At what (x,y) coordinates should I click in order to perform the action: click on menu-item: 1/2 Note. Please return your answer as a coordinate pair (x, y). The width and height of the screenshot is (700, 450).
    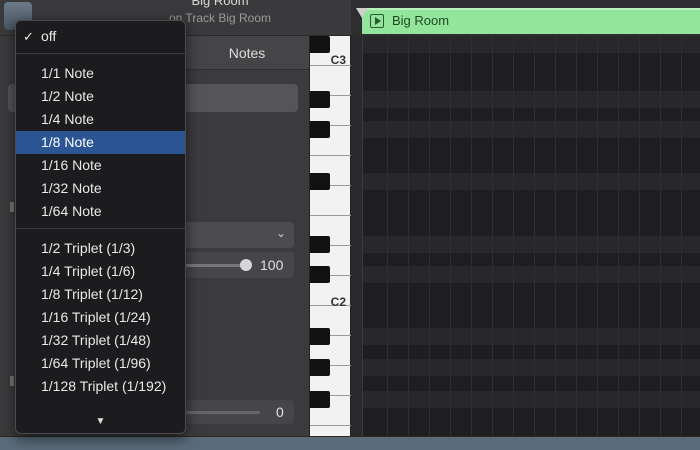
    Looking at the image, I should click on (100, 96).